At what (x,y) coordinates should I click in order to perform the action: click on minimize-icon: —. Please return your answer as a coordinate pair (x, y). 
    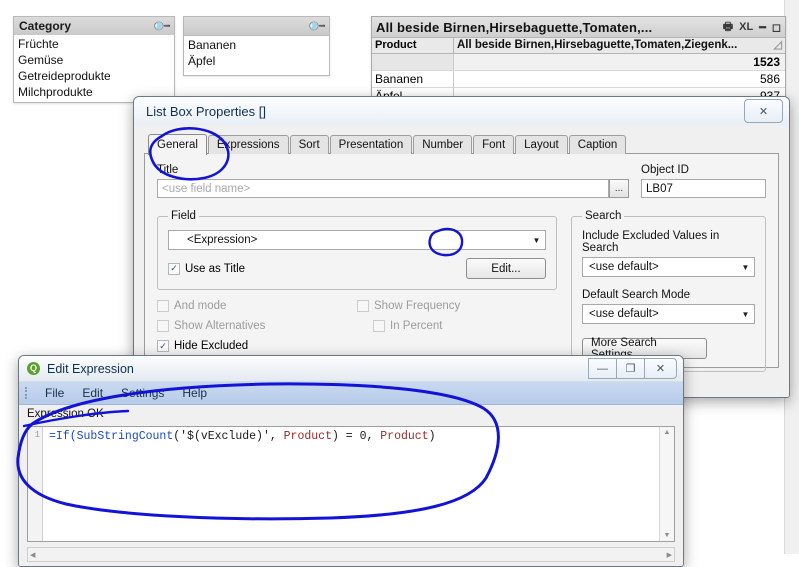
    Looking at the image, I should click on (602, 368).